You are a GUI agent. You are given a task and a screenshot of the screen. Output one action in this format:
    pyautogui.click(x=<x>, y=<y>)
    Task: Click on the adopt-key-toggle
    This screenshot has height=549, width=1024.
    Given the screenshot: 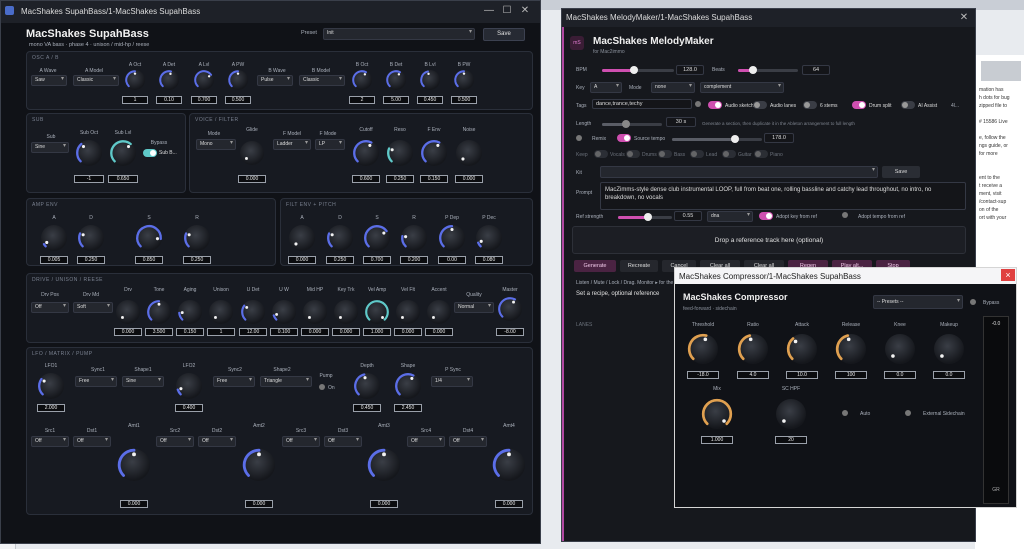 What is the action you would take?
    pyautogui.click(x=766, y=216)
    